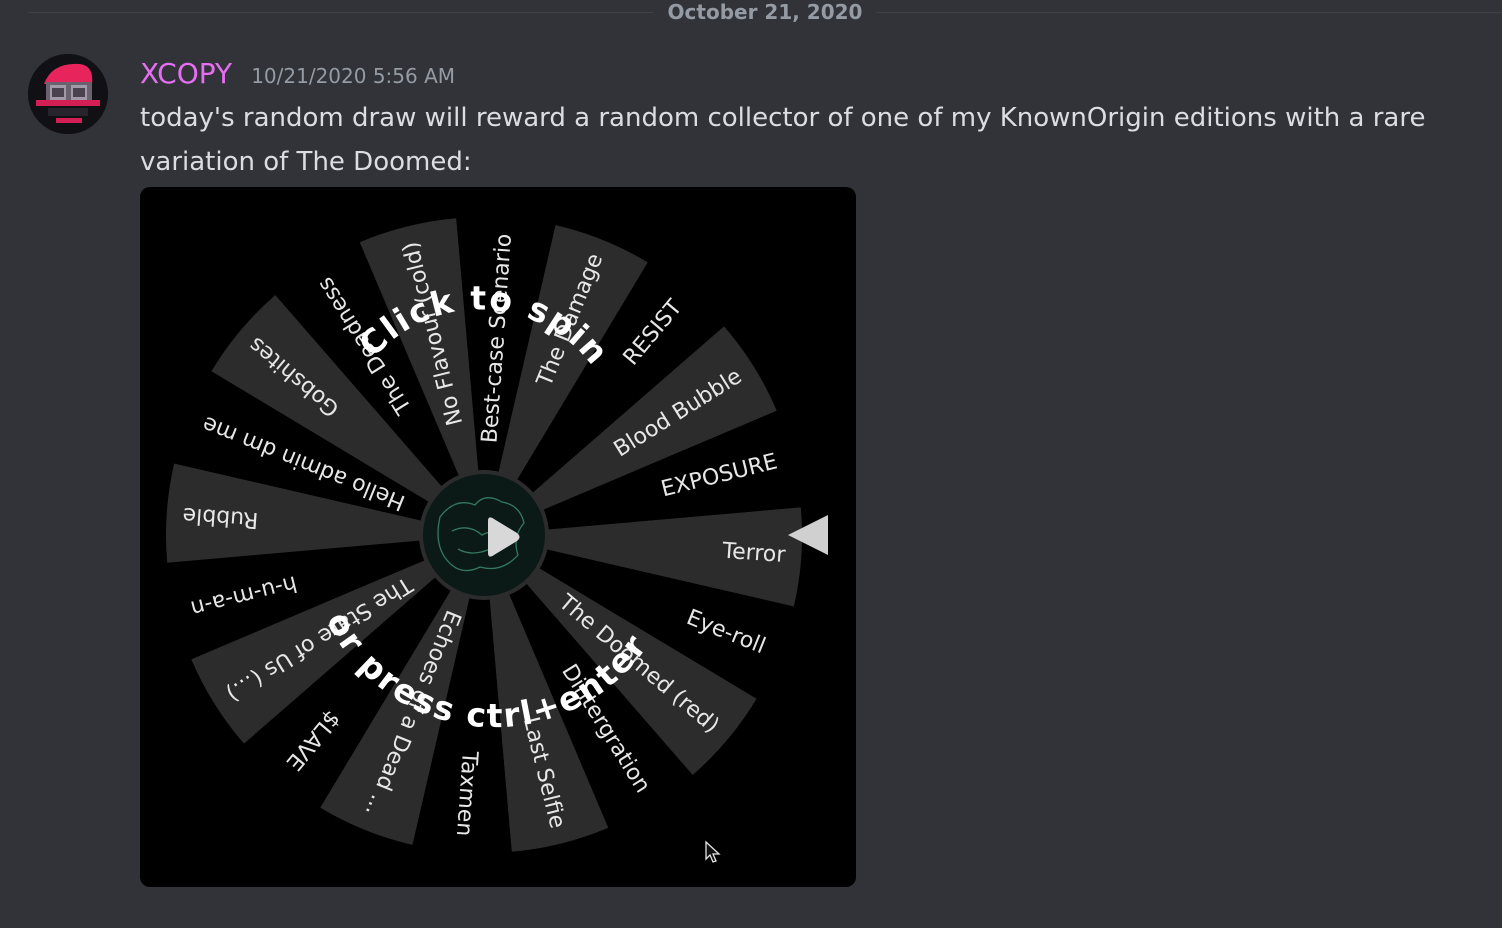  What do you see at coordinates (713, 851) in the screenshot?
I see `mouse-cursor-icon` at bounding box center [713, 851].